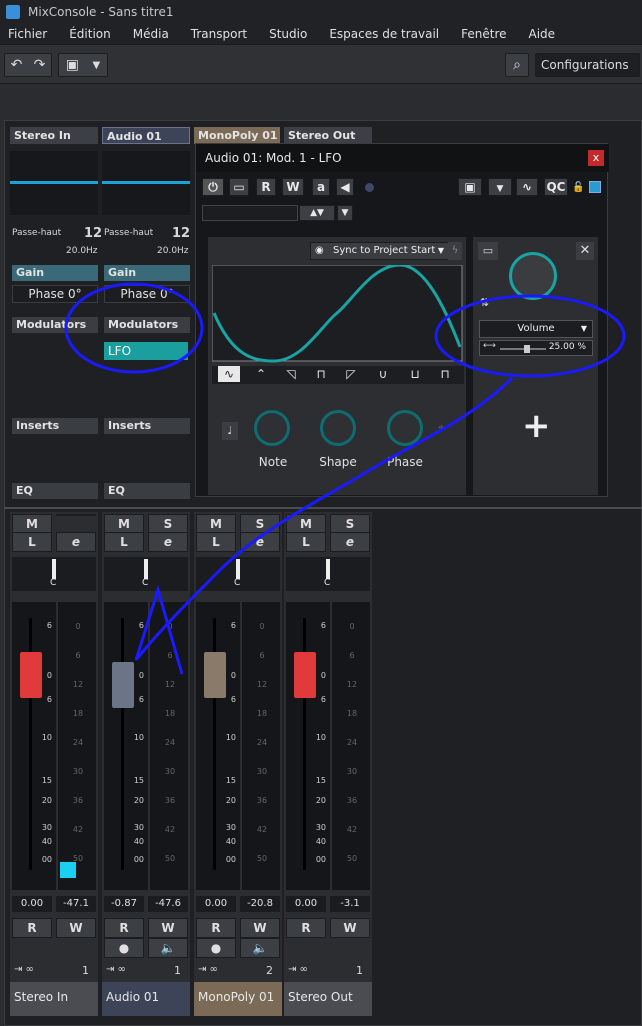 This screenshot has height=1026, width=642. What do you see at coordinates (405, 428) in the screenshot?
I see `phase-knob` at bounding box center [405, 428].